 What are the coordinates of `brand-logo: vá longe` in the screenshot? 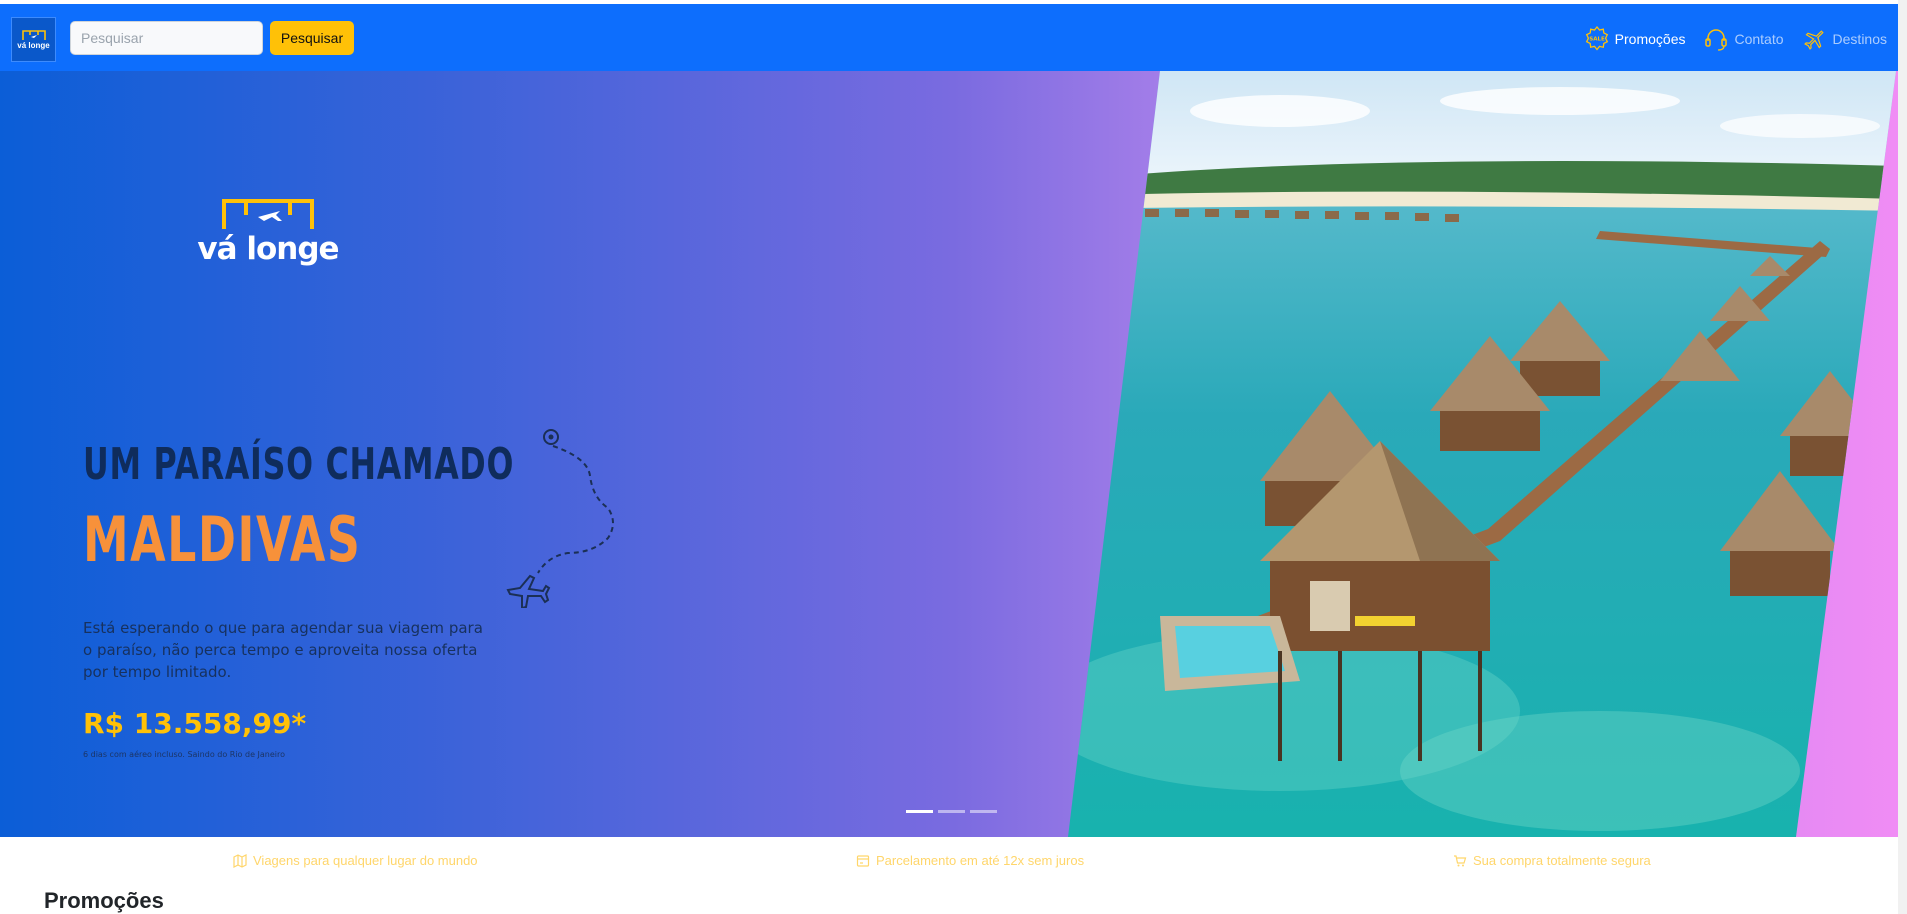 It's located at (33, 39).